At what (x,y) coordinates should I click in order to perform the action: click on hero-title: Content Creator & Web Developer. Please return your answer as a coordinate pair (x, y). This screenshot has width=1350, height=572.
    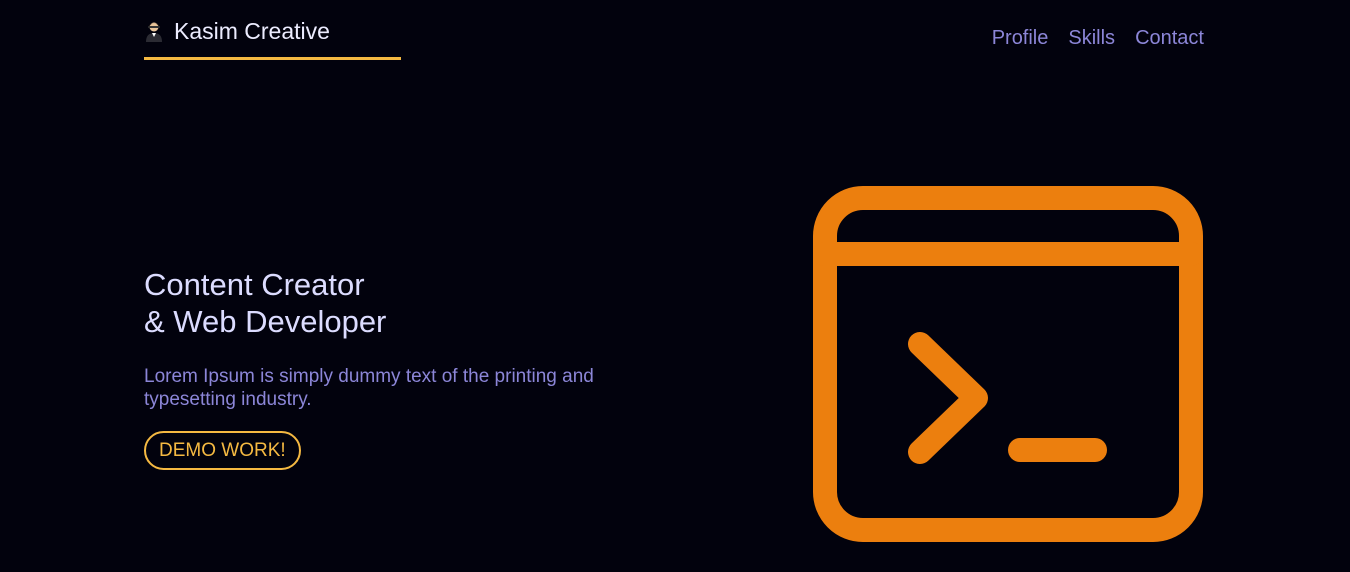
    Looking at the image, I should click on (265, 303).